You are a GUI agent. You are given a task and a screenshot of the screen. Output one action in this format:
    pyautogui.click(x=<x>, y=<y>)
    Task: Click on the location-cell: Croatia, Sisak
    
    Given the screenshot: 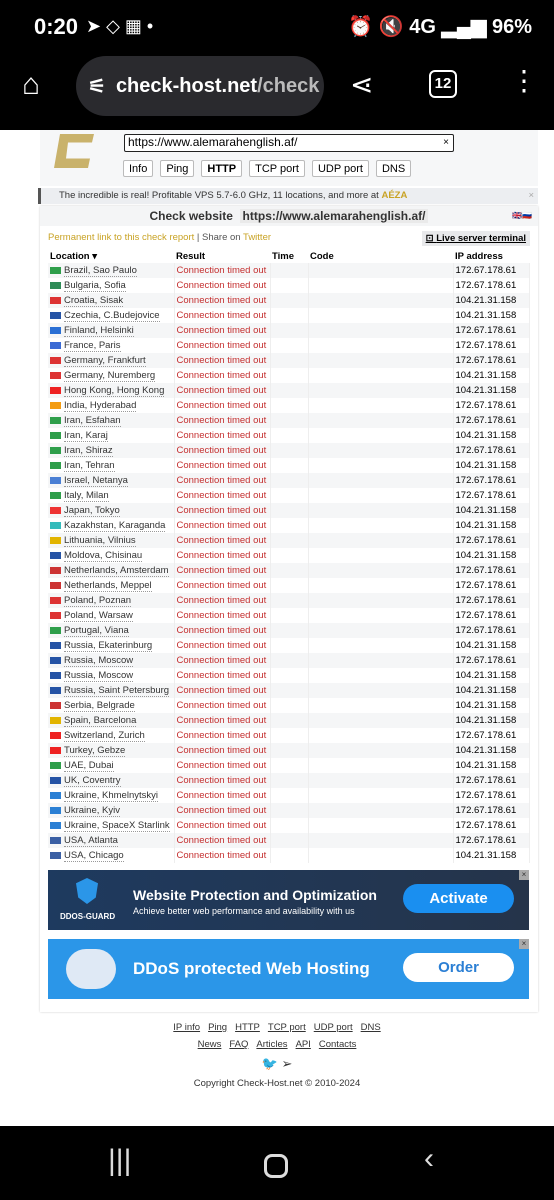 What is the action you would take?
    pyautogui.click(x=111, y=300)
    